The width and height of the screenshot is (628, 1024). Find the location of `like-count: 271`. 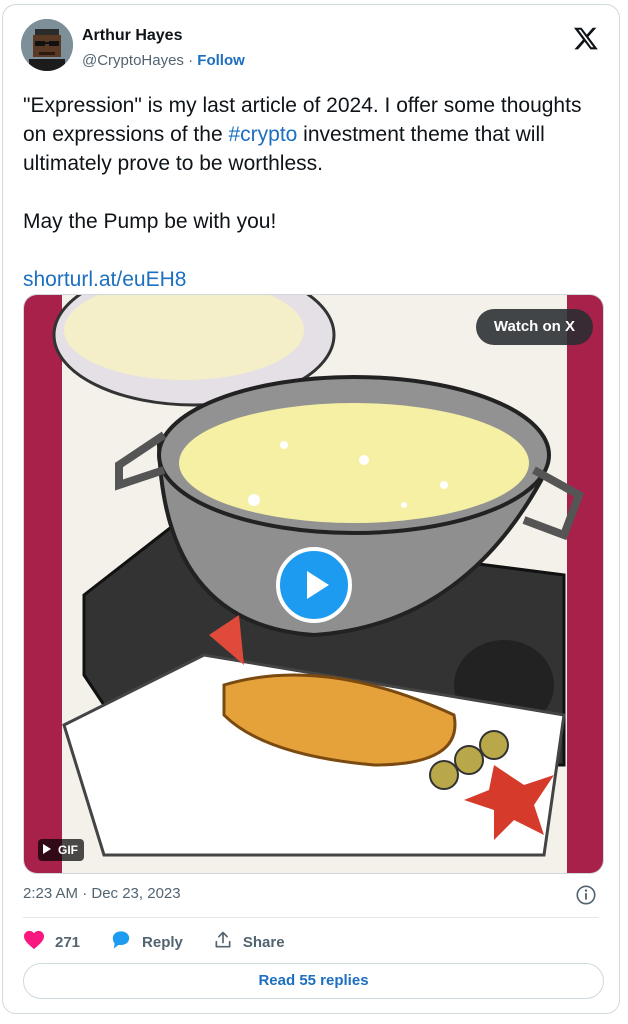

like-count: 271 is located at coordinates (68, 942).